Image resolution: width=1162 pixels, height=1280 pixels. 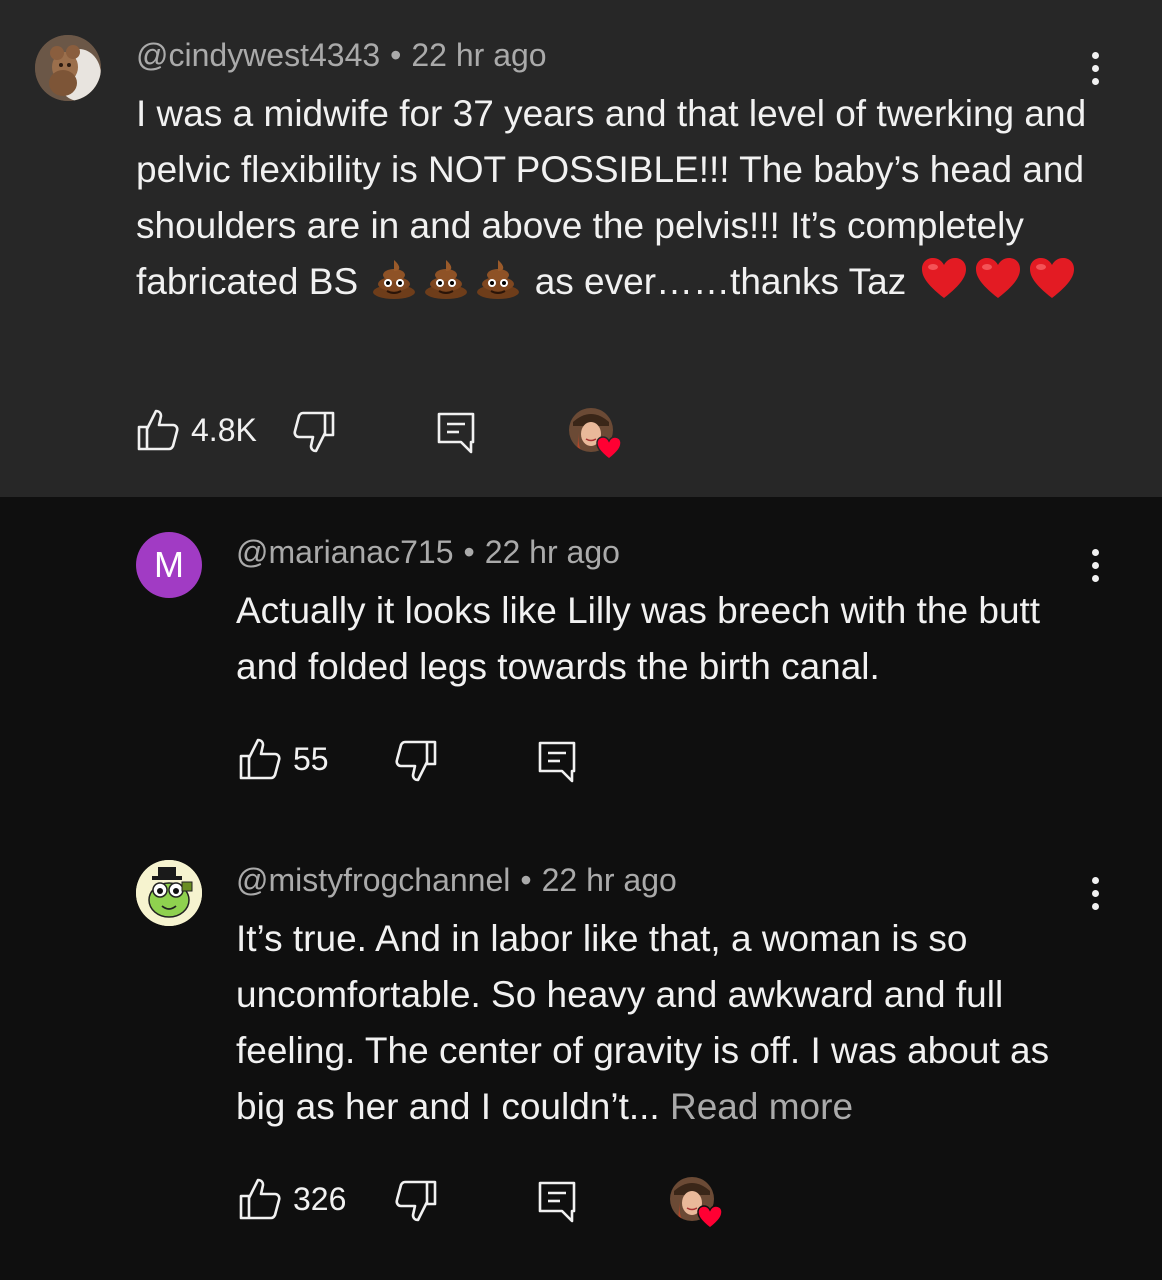 I want to click on read-more-link: Read more, so click(x=761, y=1106).